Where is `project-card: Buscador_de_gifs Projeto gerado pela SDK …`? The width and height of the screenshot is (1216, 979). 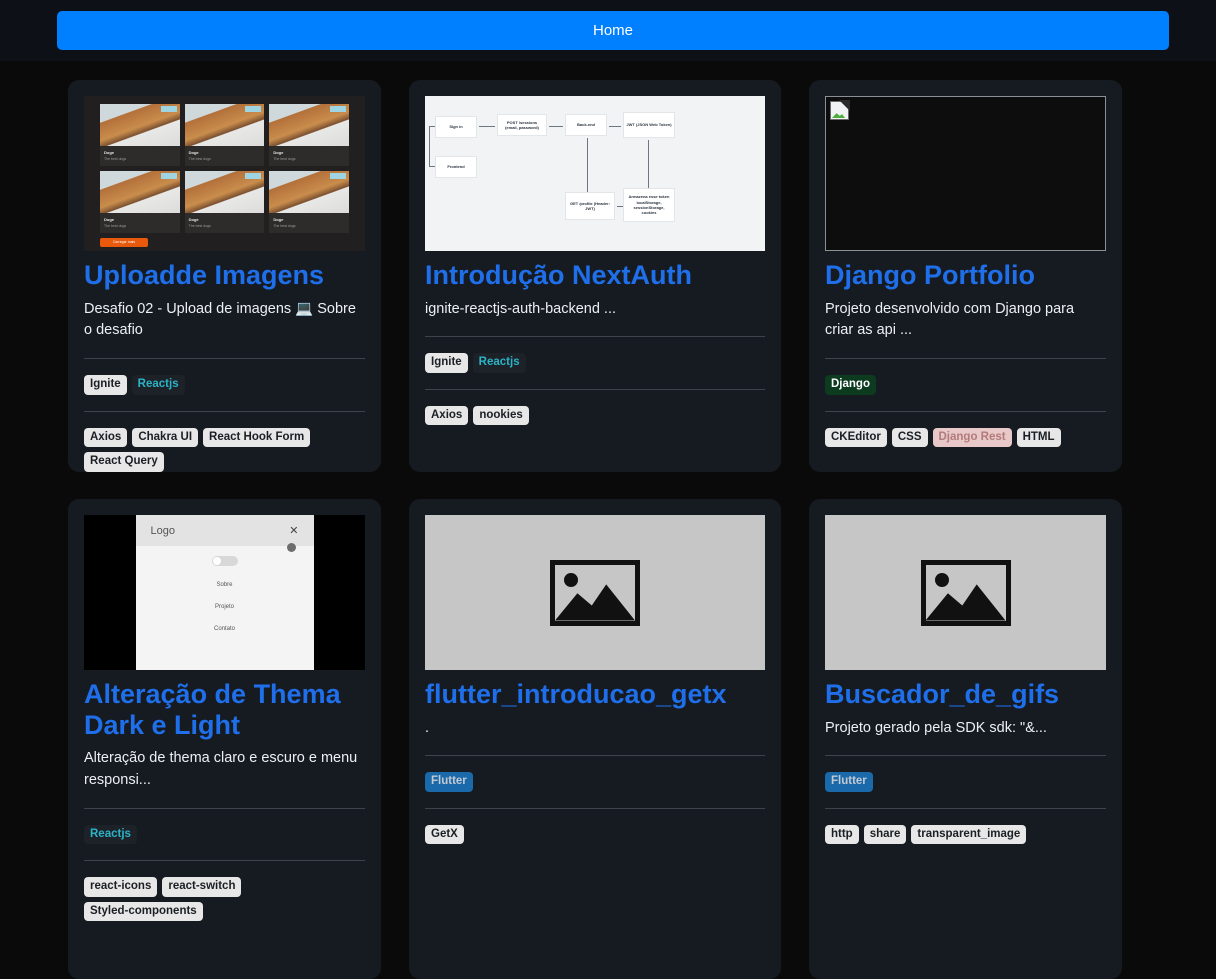 project-card: Buscador_de_gifs Projeto gerado pela SDK … is located at coordinates (965, 739).